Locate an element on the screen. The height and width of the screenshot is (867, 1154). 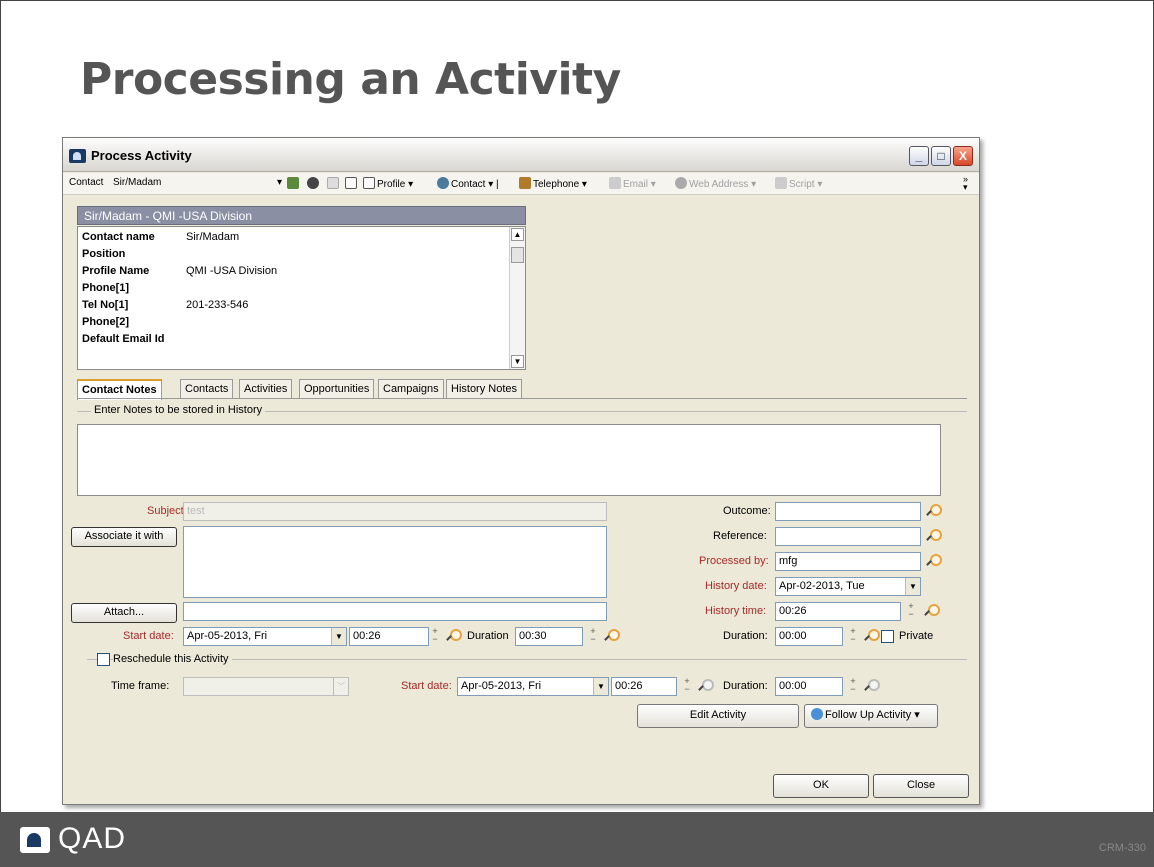
attachment-field is located at coordinates (395, 611).